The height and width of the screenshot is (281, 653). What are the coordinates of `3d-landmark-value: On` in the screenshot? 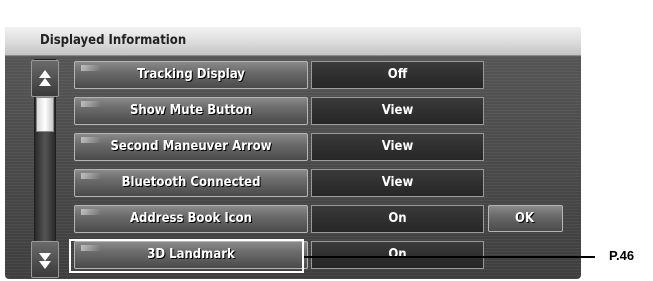 It's located at (397, 255).